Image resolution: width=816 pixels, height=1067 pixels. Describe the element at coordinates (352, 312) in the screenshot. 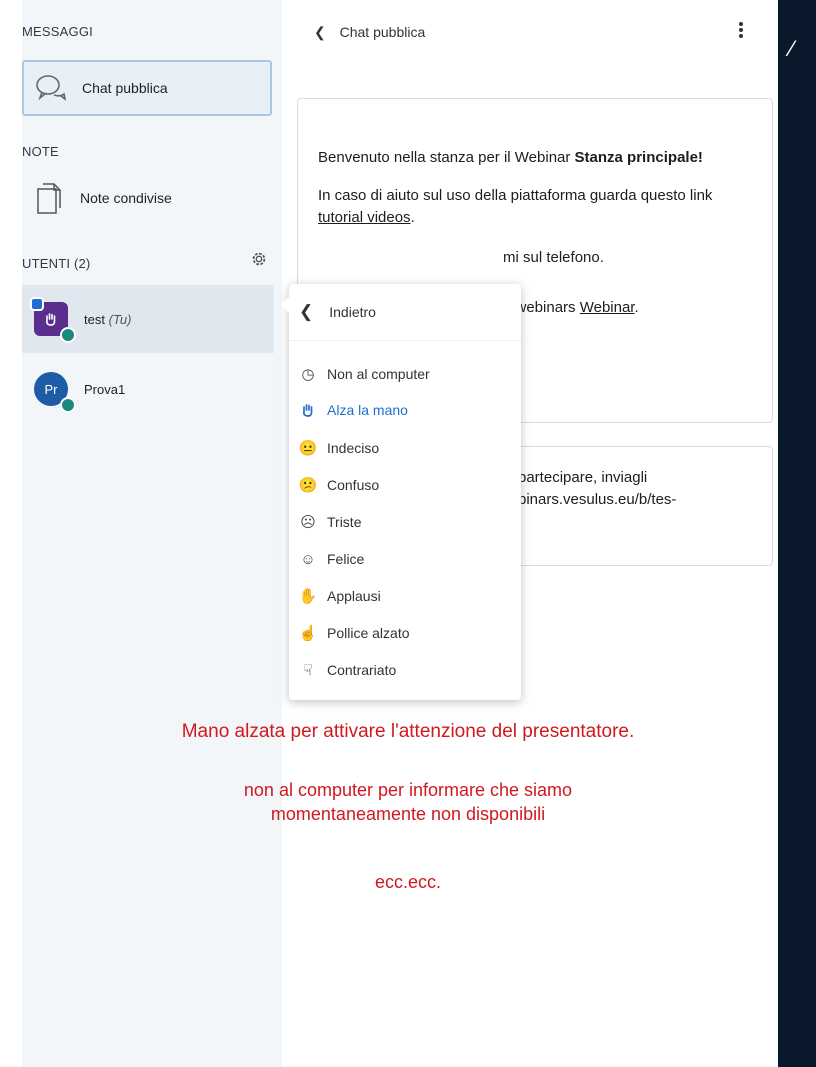

I see `menu-back-label: Indietro` at that location.